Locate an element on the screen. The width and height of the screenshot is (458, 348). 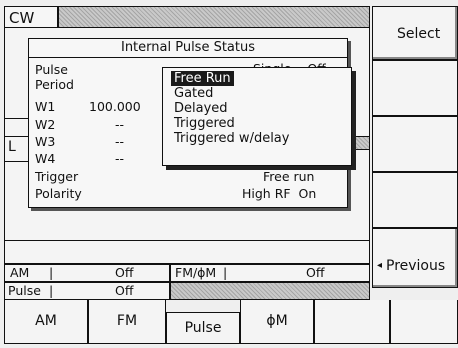
row-value-w1: 100.000 is located at coordinates (115, 106).